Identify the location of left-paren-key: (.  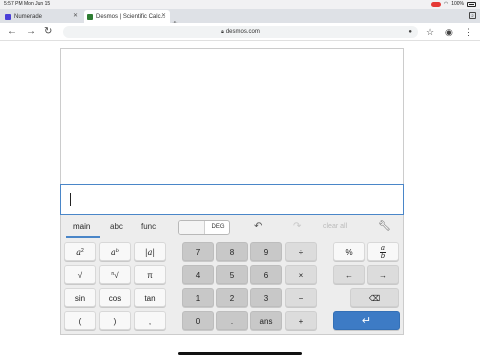
(80, 320).